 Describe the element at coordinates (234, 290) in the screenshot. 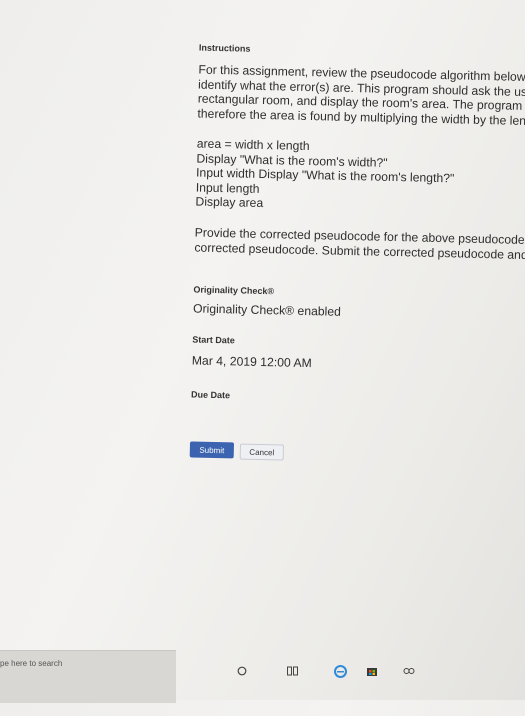

I see `originality-check-label: Originality Check®` at that location.